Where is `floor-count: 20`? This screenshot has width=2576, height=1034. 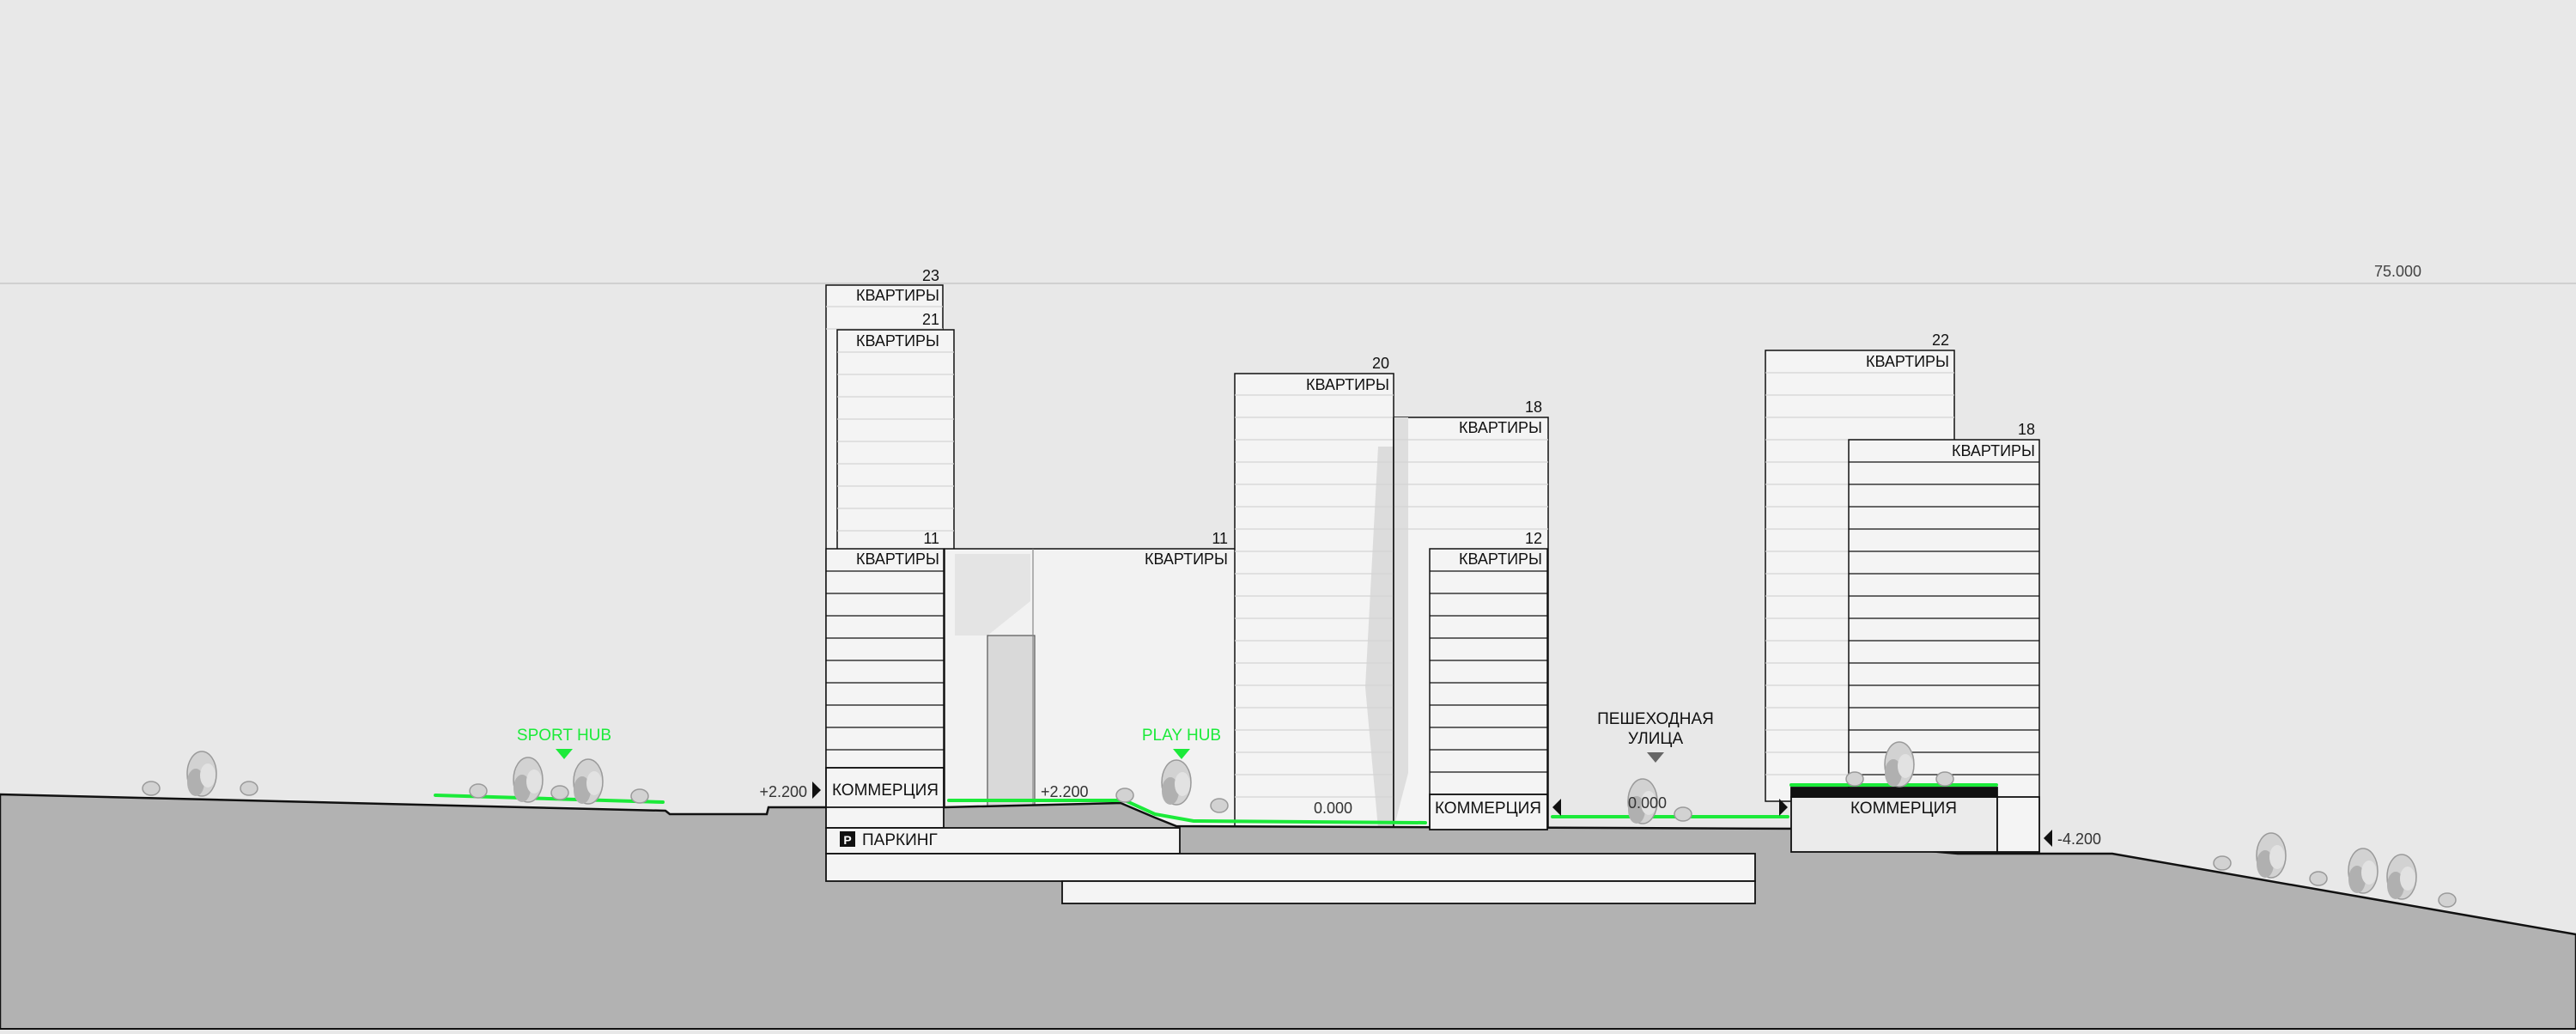 floor-count: 20 is located at coordinates (1380, 363).